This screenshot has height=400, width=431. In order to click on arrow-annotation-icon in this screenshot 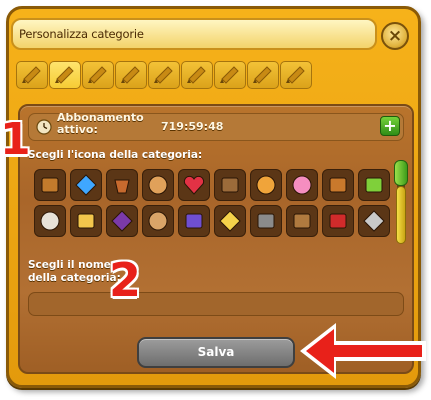, I will do `click(363, 351)`.